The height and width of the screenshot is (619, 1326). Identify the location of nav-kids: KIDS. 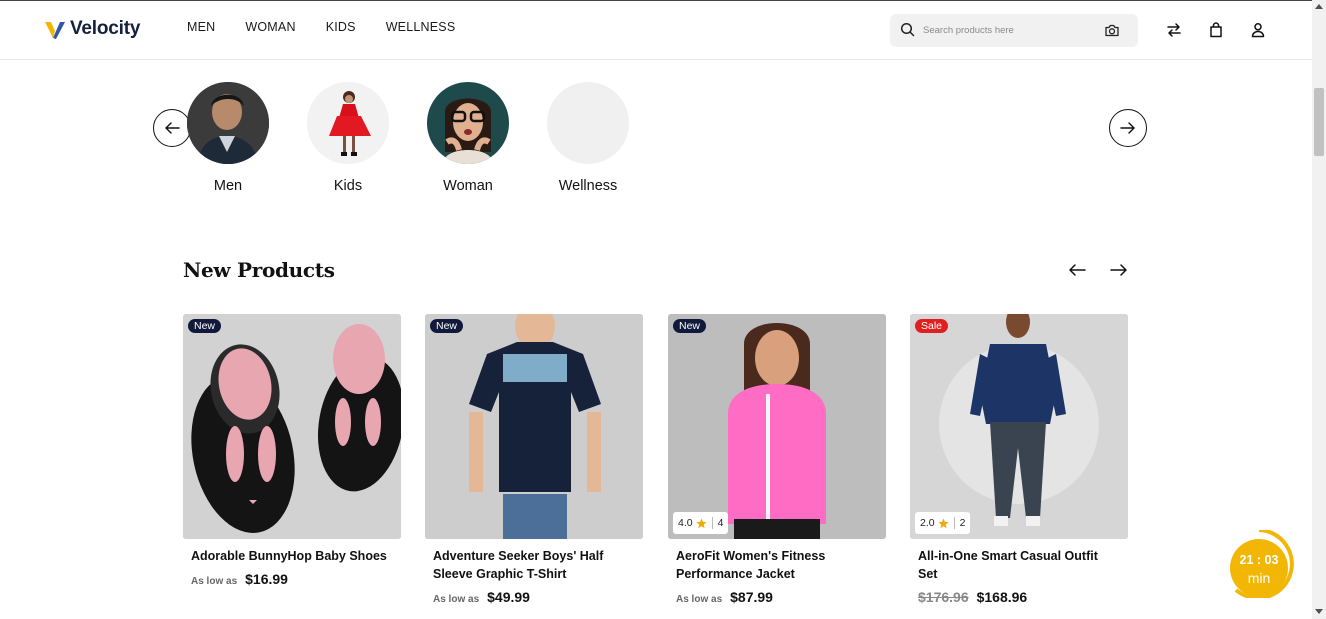
(341, 27).